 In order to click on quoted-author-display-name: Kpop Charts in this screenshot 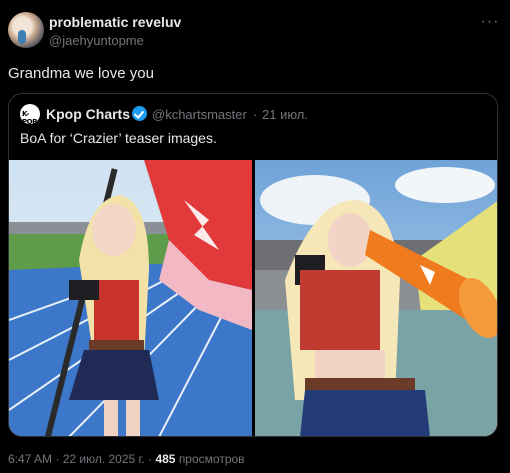, I will do `click(88, 114)`.